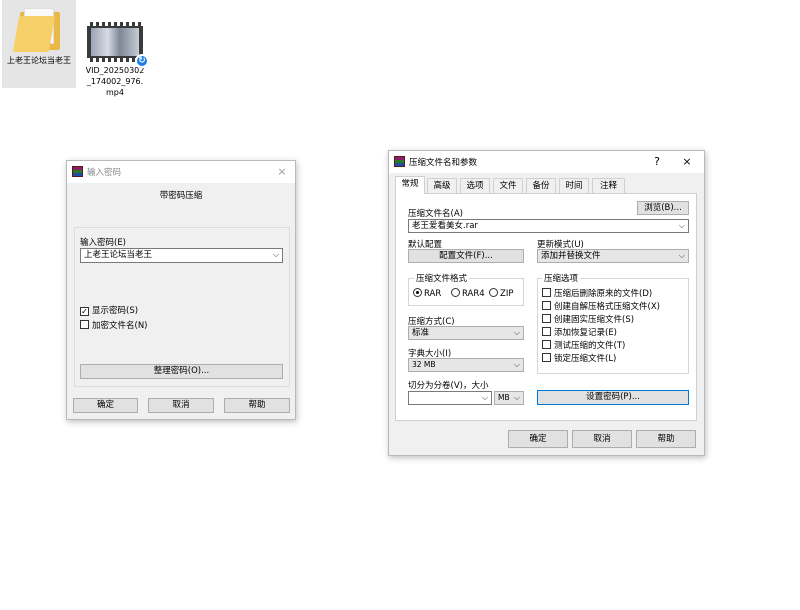 The height and width of the screenshot is (610, 800). Describe the element at coordinates (84, 311) in the screenshot. I see `checkbox-checked-icon: ✓` at that location.